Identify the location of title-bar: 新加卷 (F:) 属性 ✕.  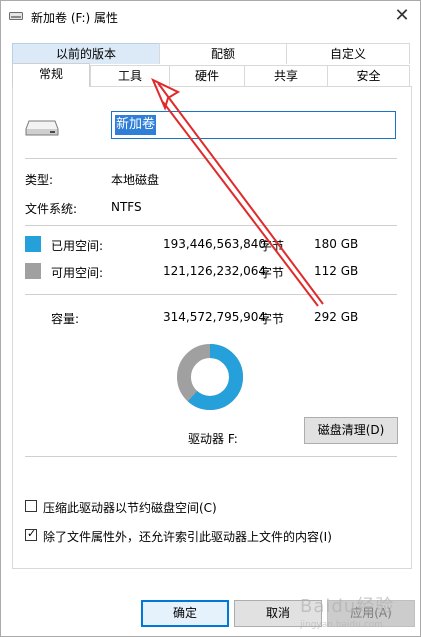
(210, 17).